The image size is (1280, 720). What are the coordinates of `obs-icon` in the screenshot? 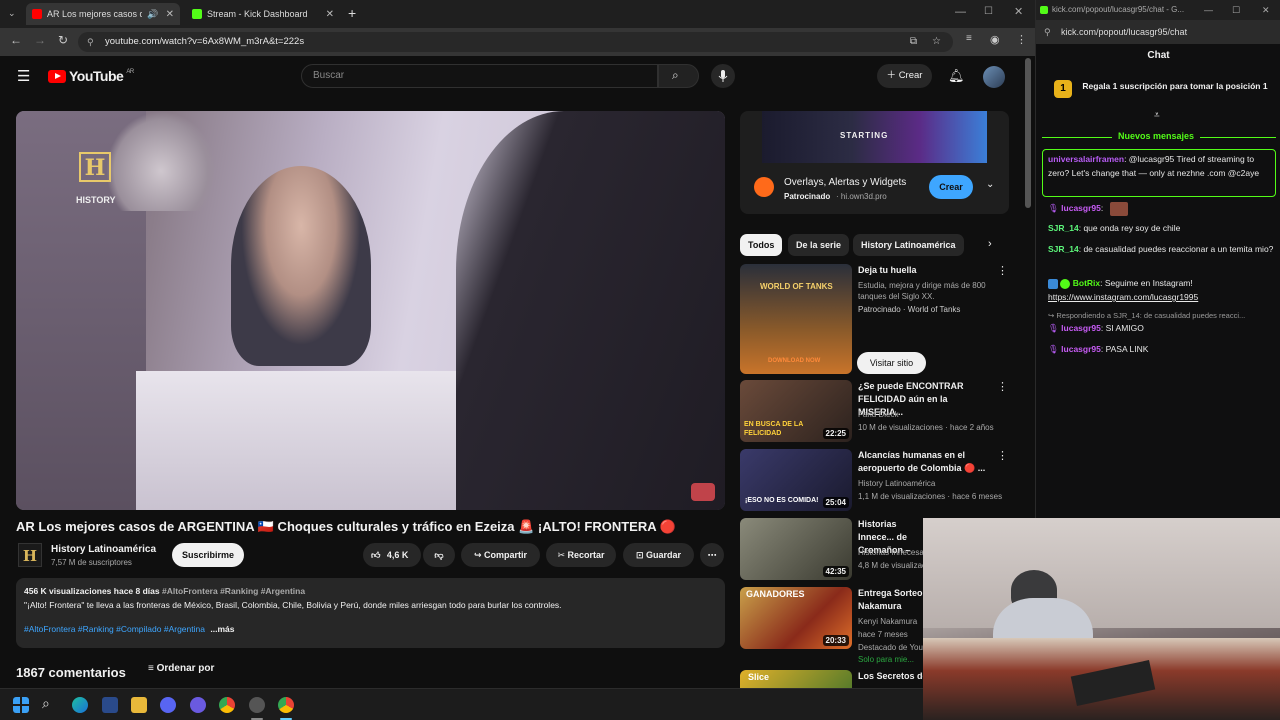 It's located at (257, 705).